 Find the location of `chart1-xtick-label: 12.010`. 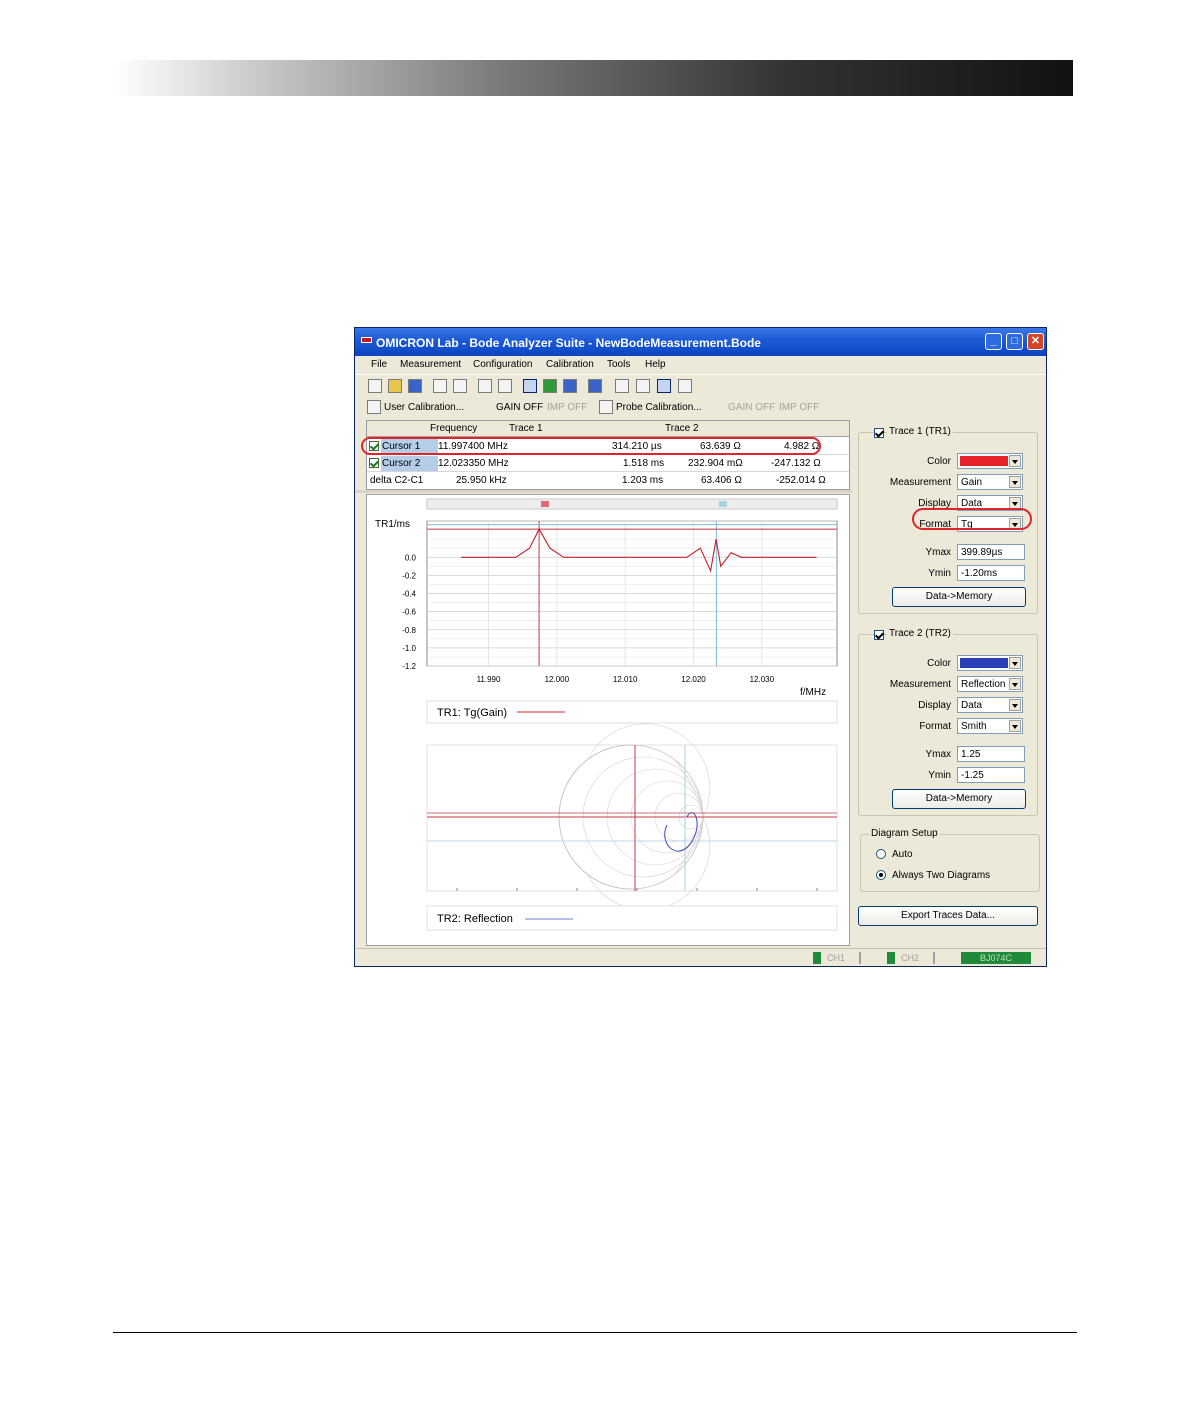

chart1-xtick-label: 12.010 is located at coordinates (625, 679).